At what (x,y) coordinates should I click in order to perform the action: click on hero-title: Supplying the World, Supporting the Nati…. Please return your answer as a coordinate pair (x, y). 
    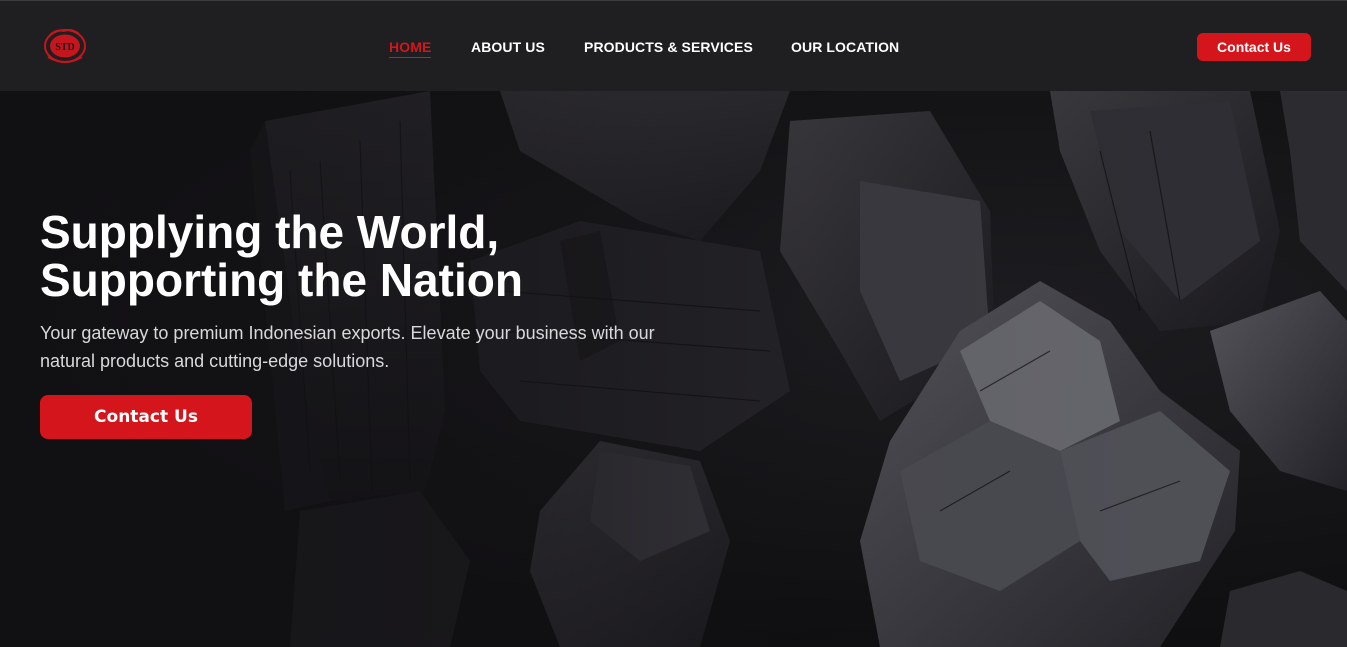
    Looking at the image, I should click on (360, 256).